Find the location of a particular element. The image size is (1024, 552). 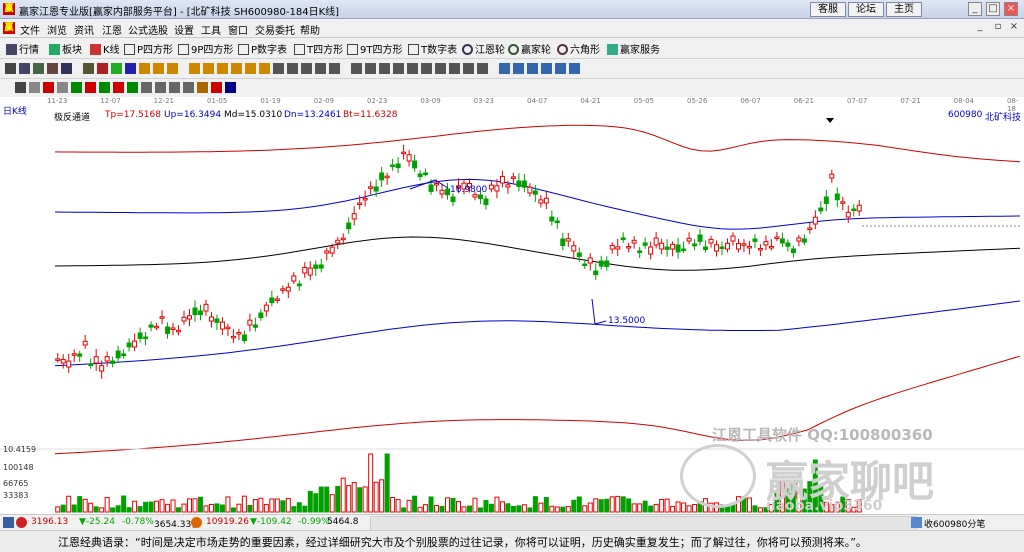

minimize-button: _ is located at coordinates (975, 9).